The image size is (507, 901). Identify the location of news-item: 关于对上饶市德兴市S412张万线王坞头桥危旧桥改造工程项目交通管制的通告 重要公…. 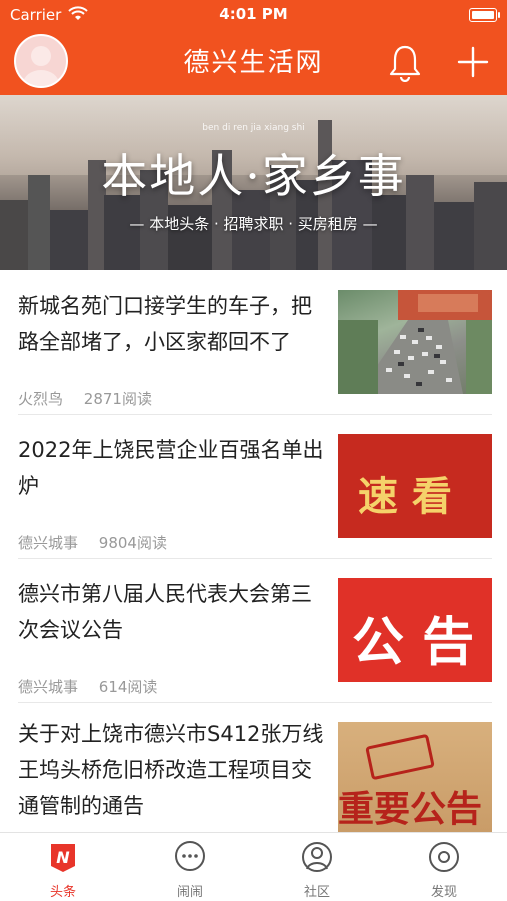
(255, 774).